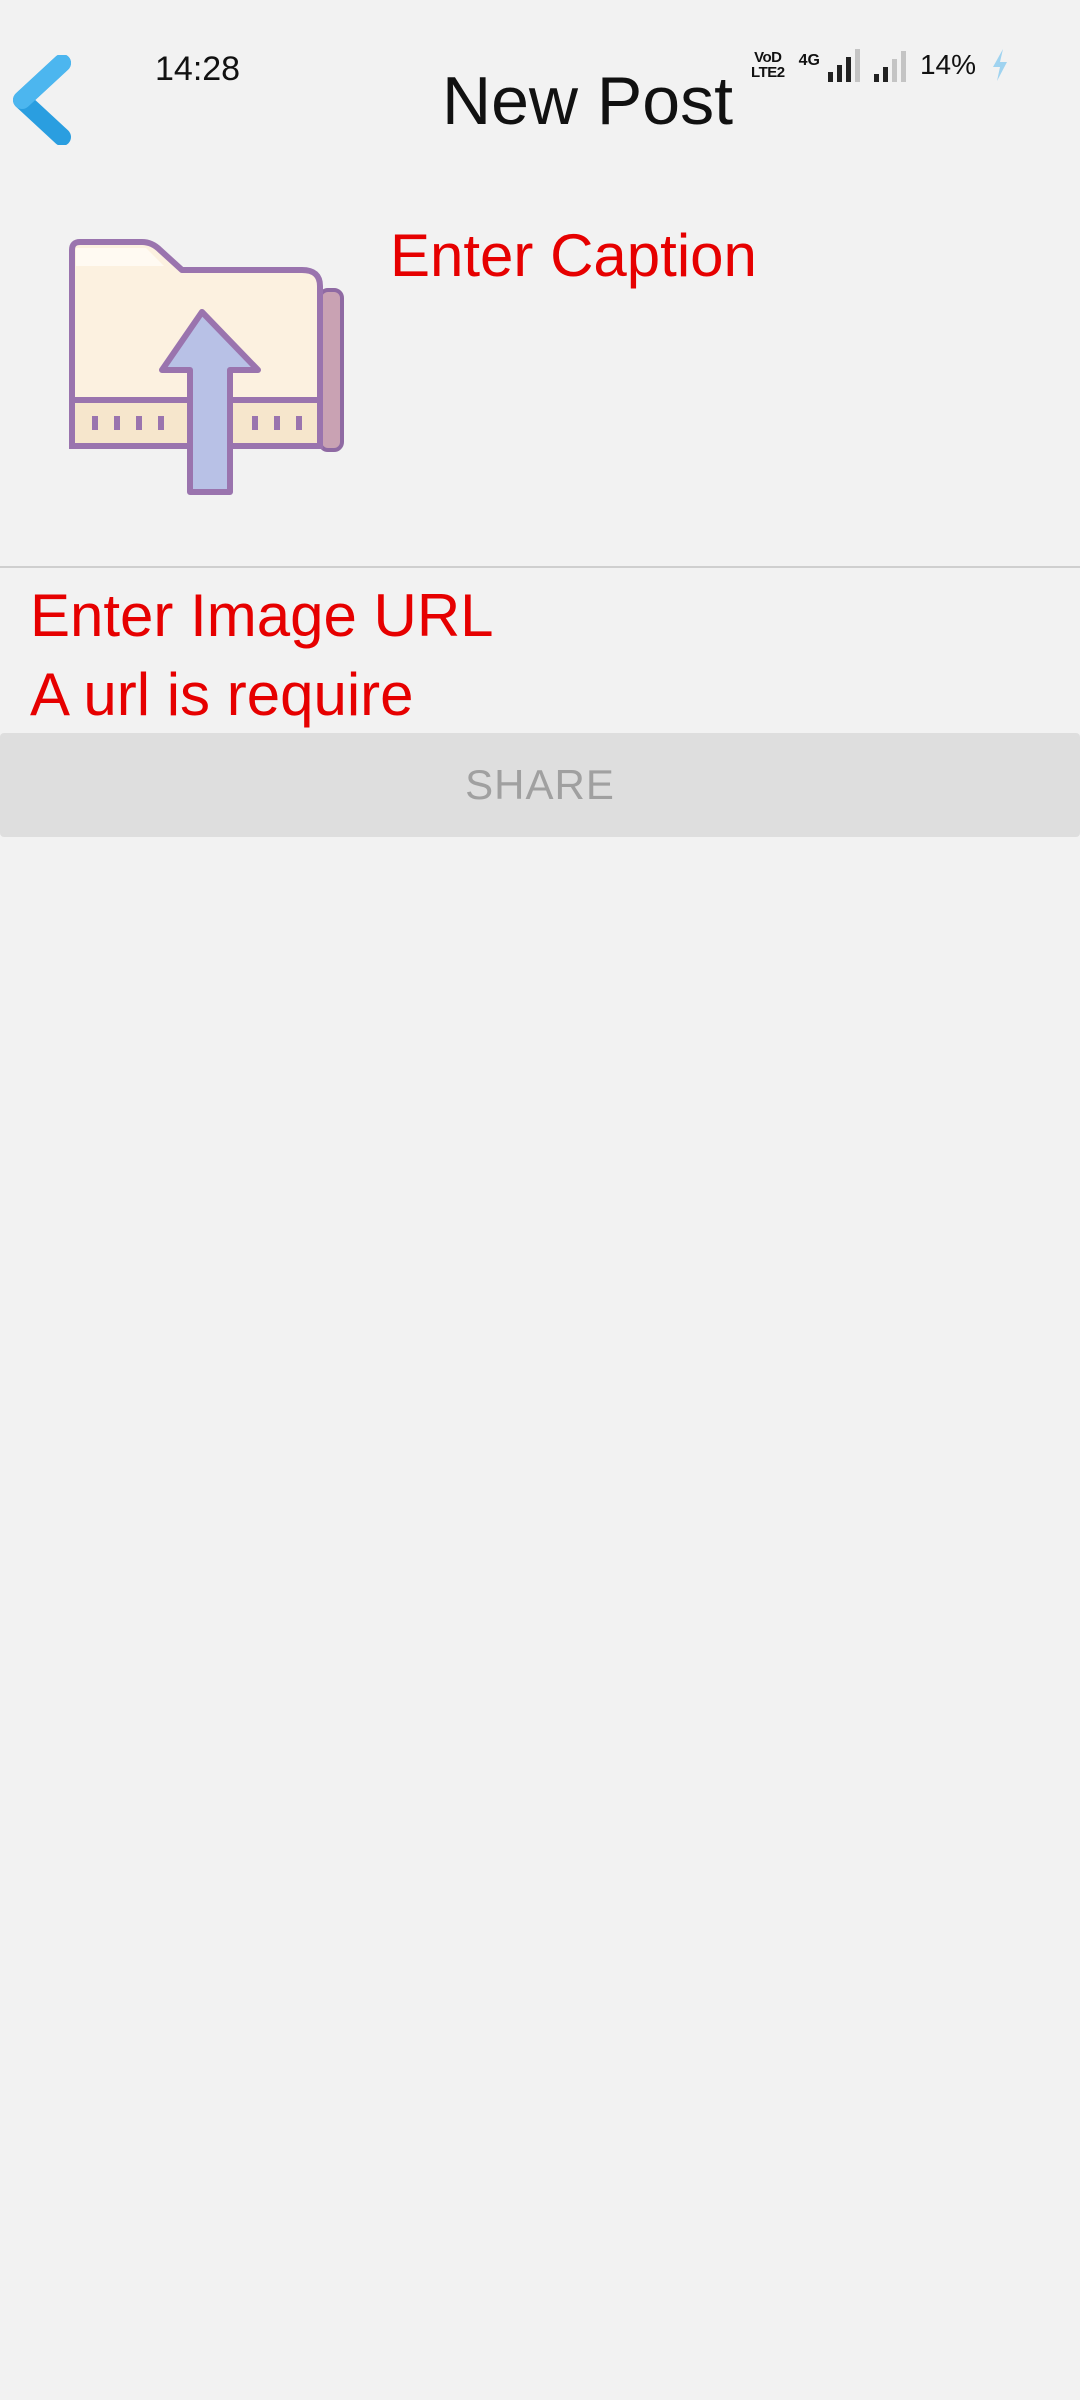  I want to click on url-error-text: A url is require, so click(222, 694).